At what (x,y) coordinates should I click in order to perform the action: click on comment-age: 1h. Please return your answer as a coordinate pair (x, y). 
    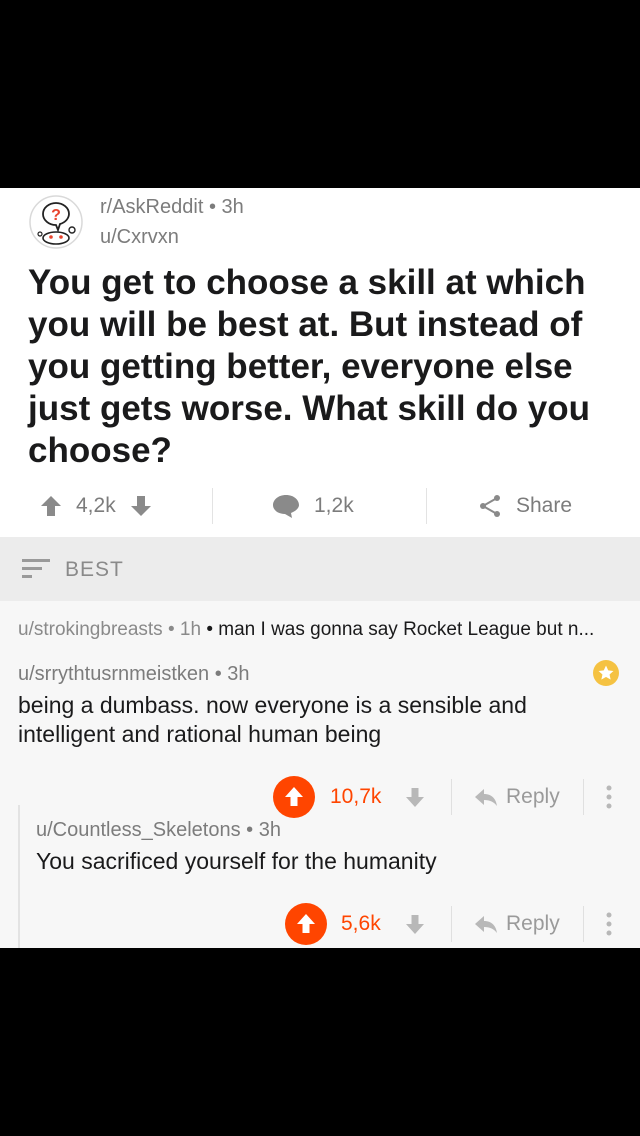
    Looking at the image, I should click on (190, 629).